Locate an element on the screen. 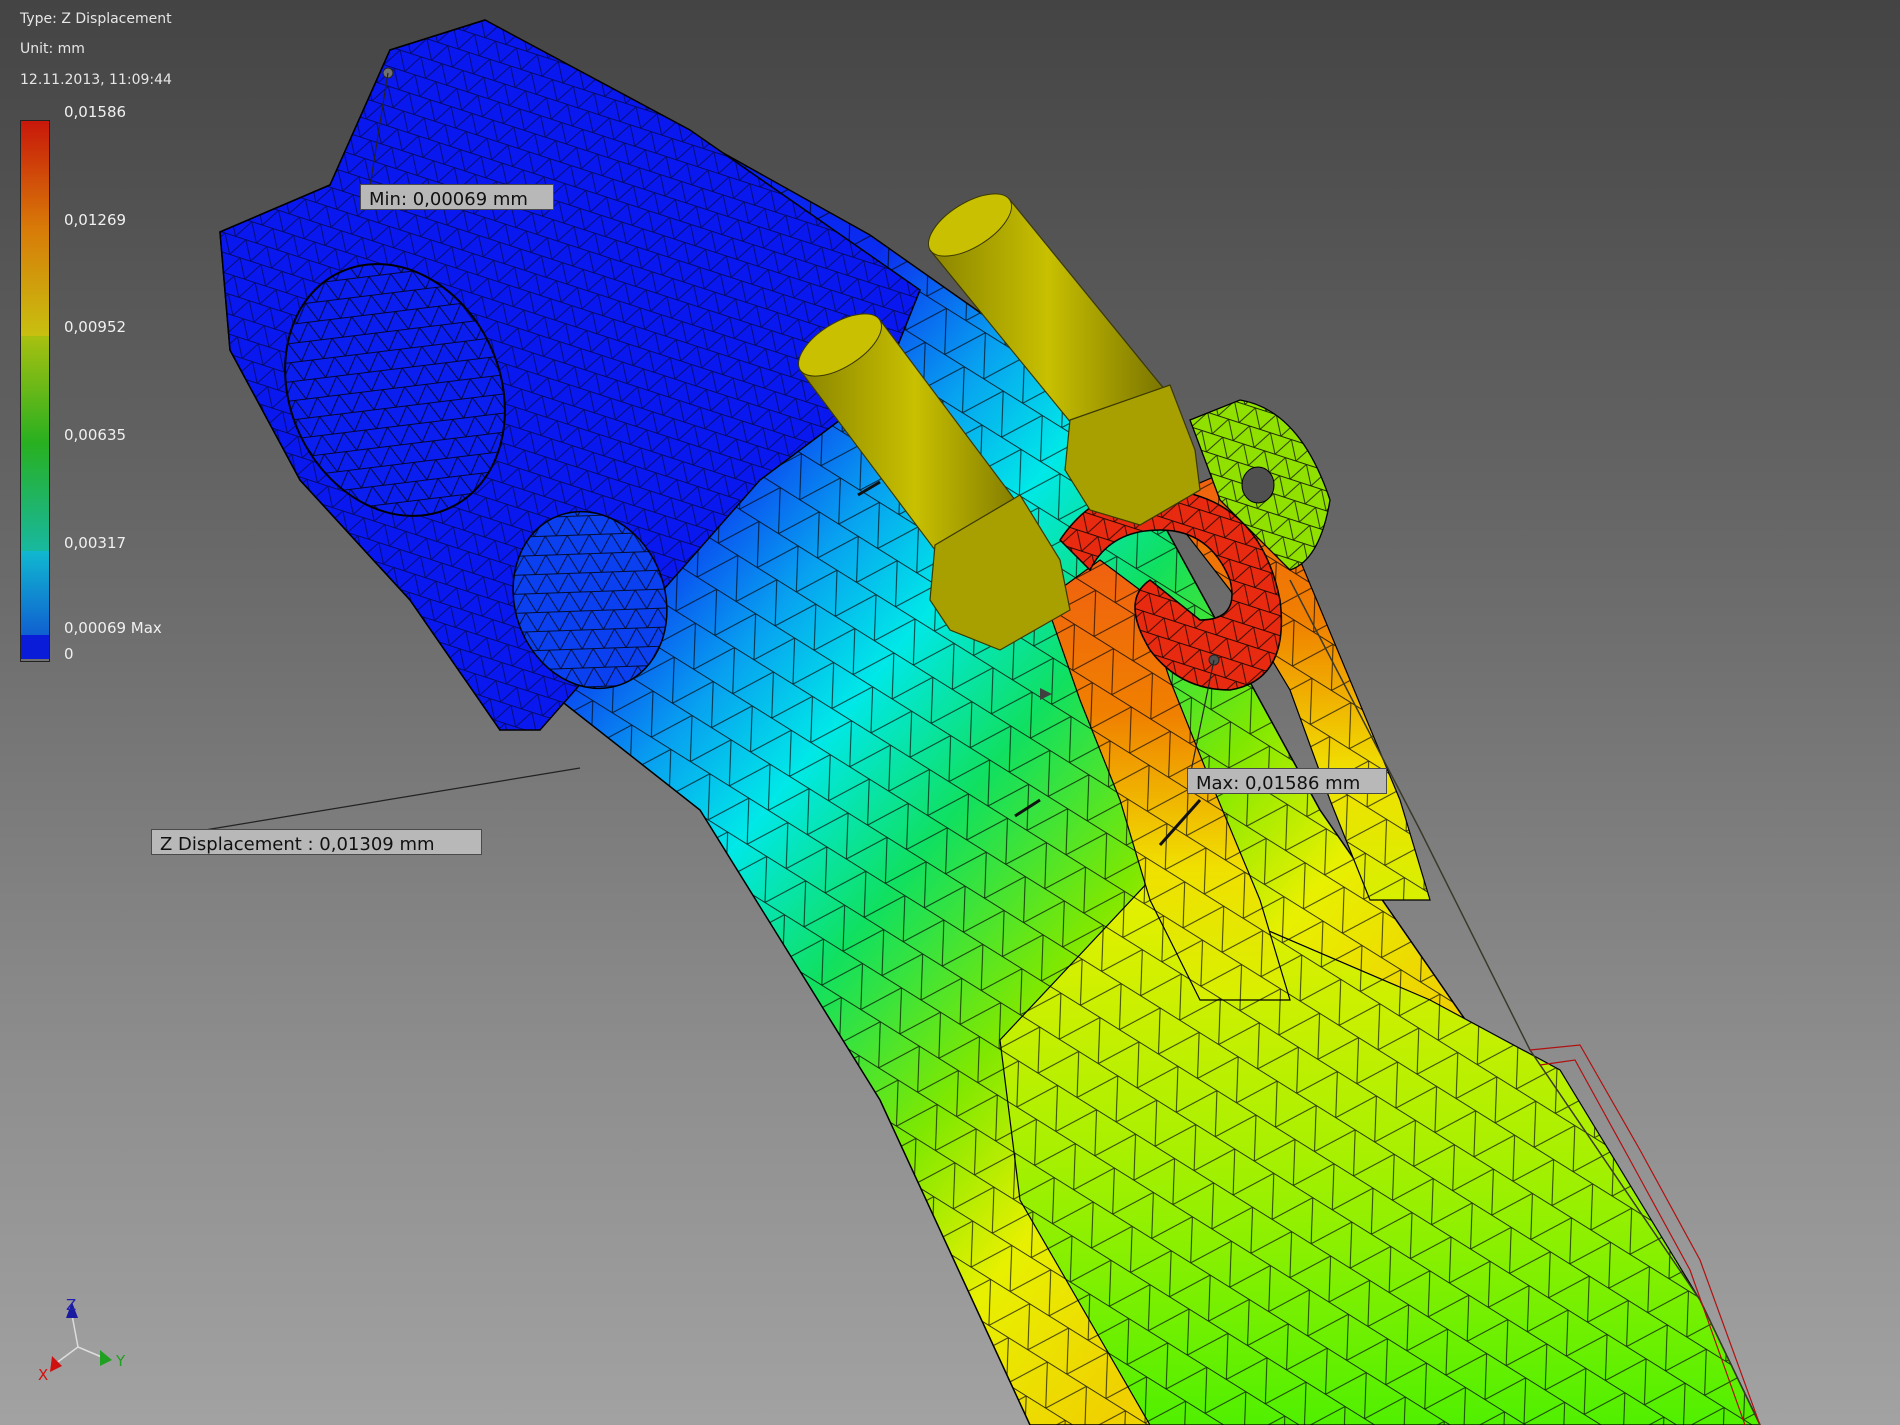 The image size is (1900, 1425). triad-label-x: X is located at coordinates (43, 1375).